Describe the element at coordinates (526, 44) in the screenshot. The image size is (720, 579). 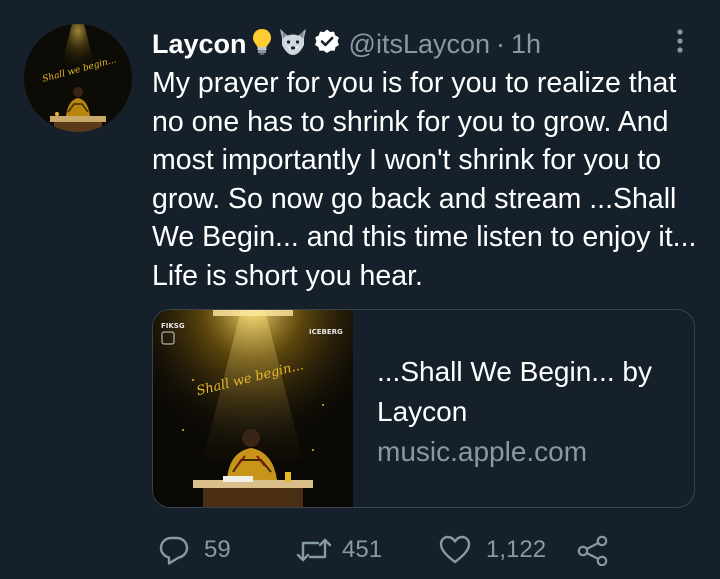
I see `tweet-time: 1h` at that location.